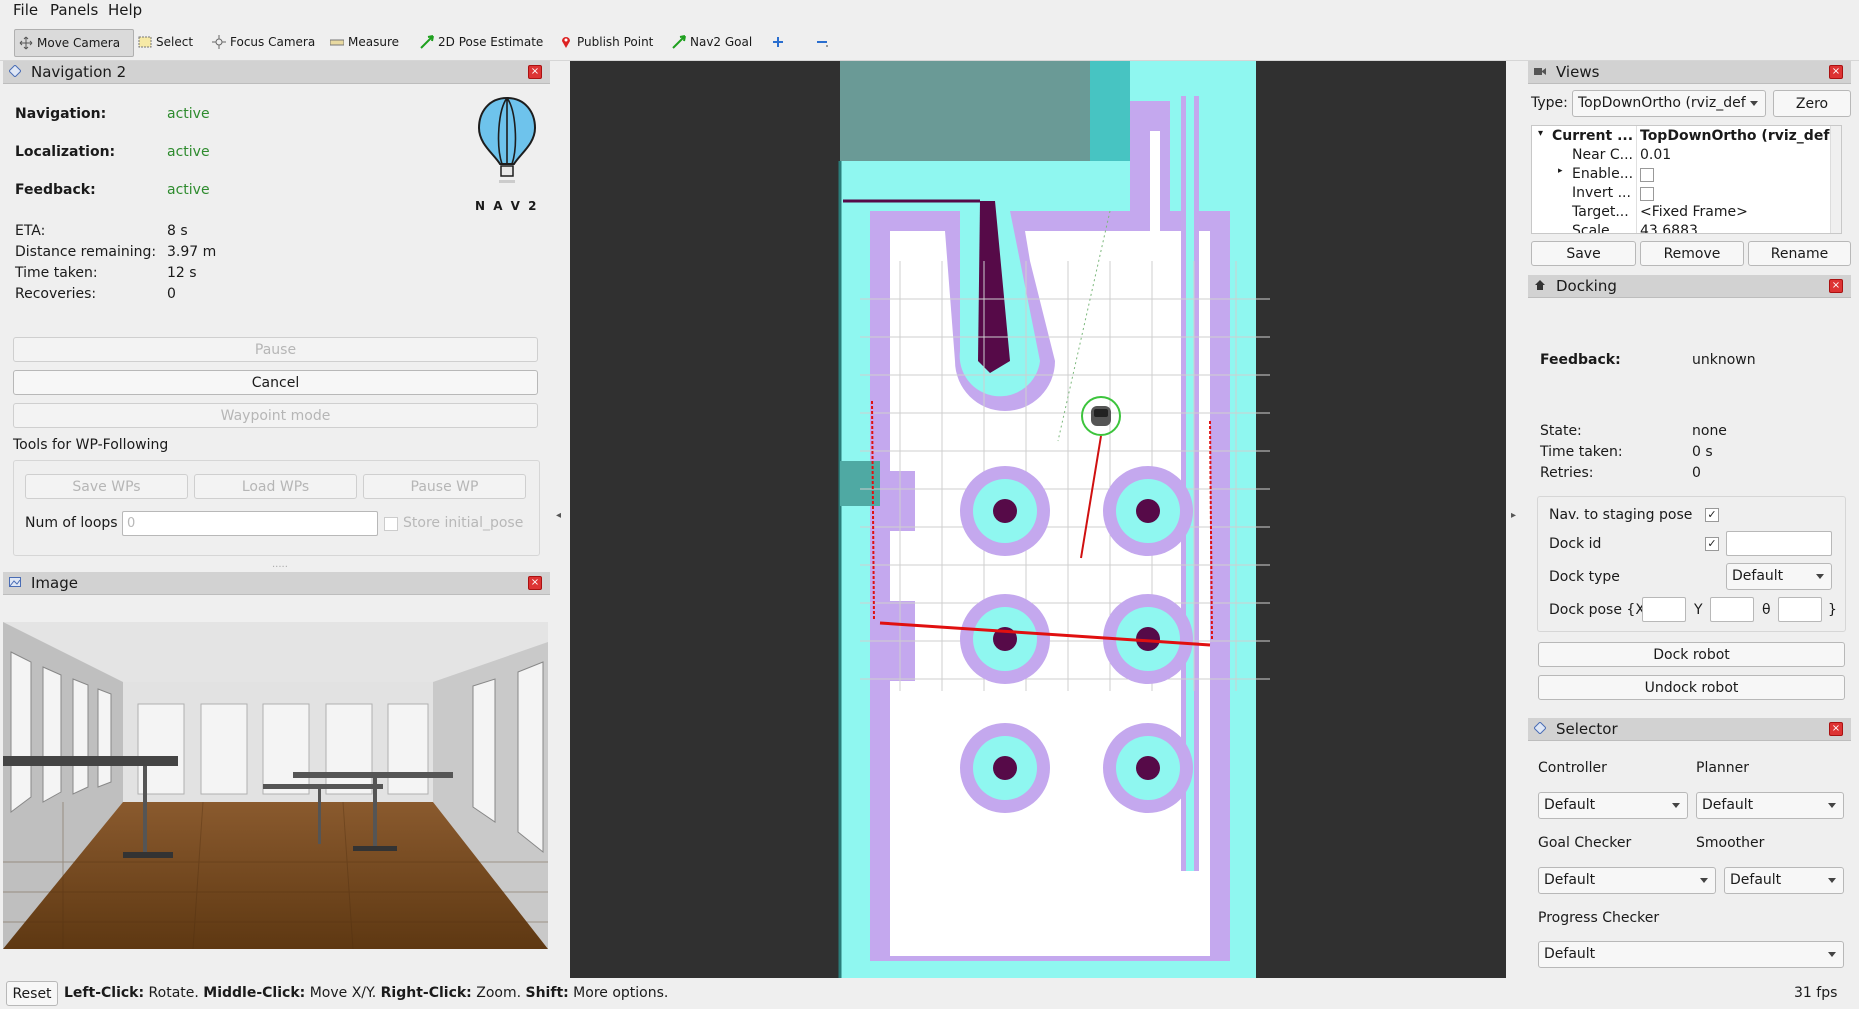 The height and width of the screenshot is (1009, 1859). What do you see at coordinates (1647, 175) in the screenshot?
I see `enable-checkbox` at bounding box center [1647, 175].